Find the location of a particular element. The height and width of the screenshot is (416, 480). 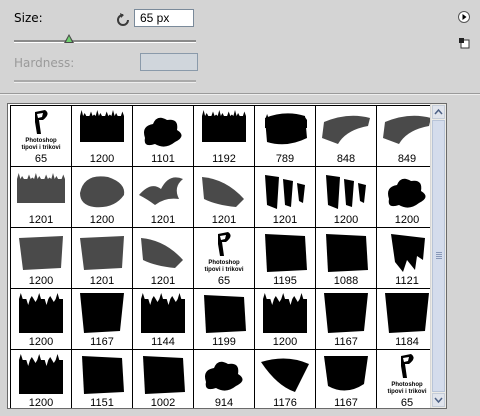

brush-preset: 1088 is located at coordinates (346, 258).